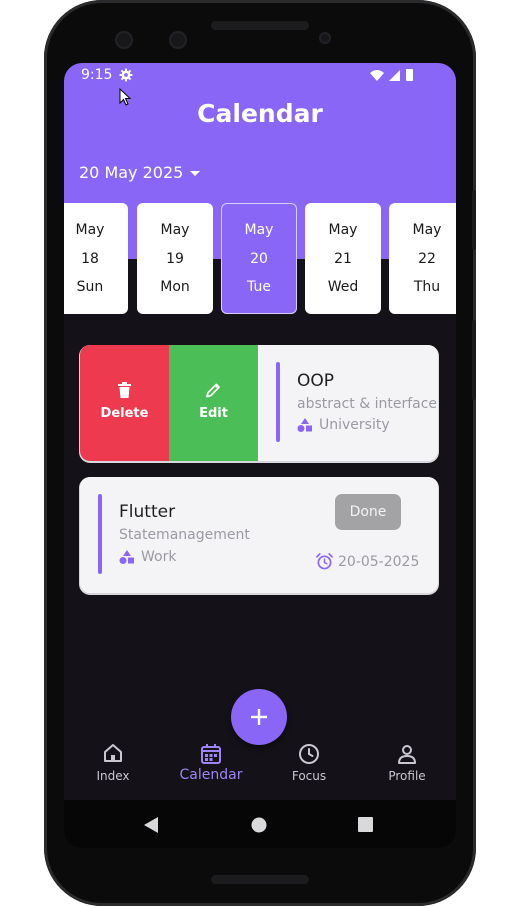 This screenshot has width=520, height=906. I want to click on calendar-icon, so click(211, 754).